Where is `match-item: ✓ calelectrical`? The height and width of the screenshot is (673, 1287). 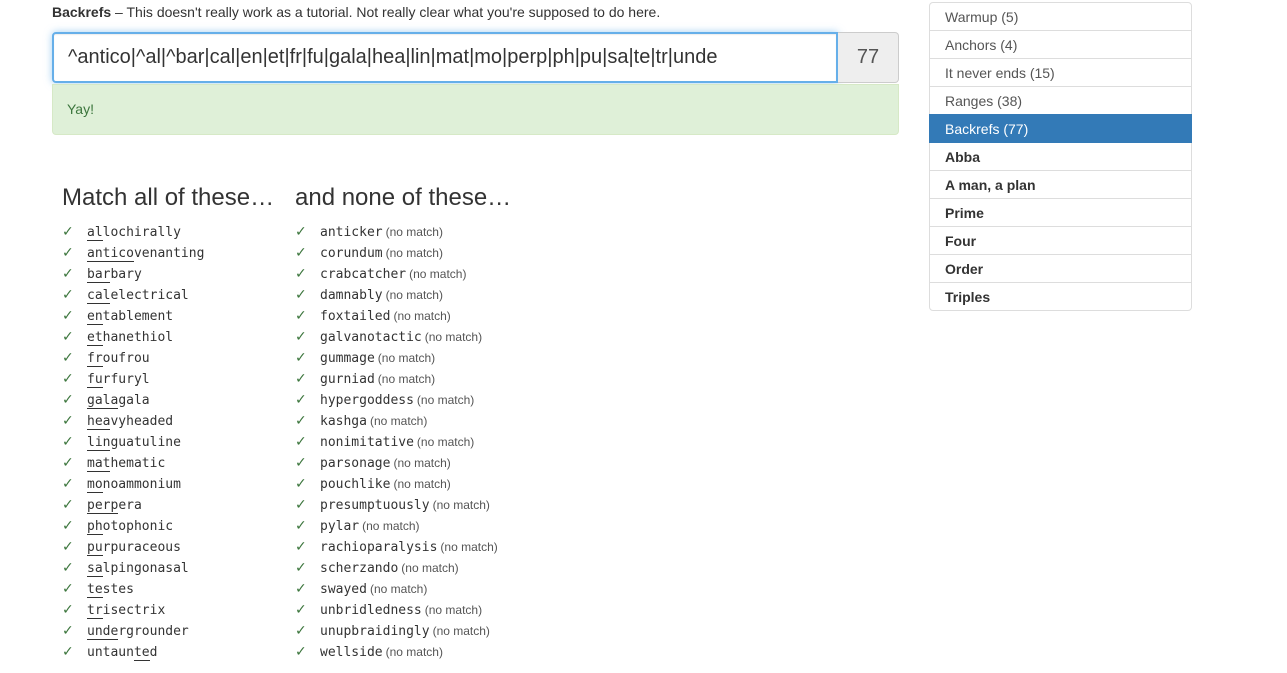
match-item: ✓ calelectrical is located at coordinates (168, 294).